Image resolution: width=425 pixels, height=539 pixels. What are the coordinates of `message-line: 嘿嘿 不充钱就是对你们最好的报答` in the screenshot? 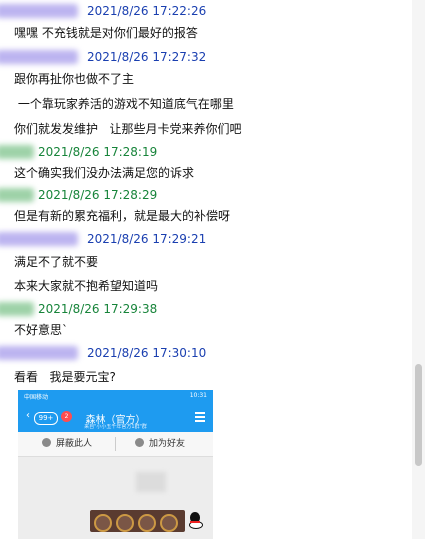 It's located at (106, 33).